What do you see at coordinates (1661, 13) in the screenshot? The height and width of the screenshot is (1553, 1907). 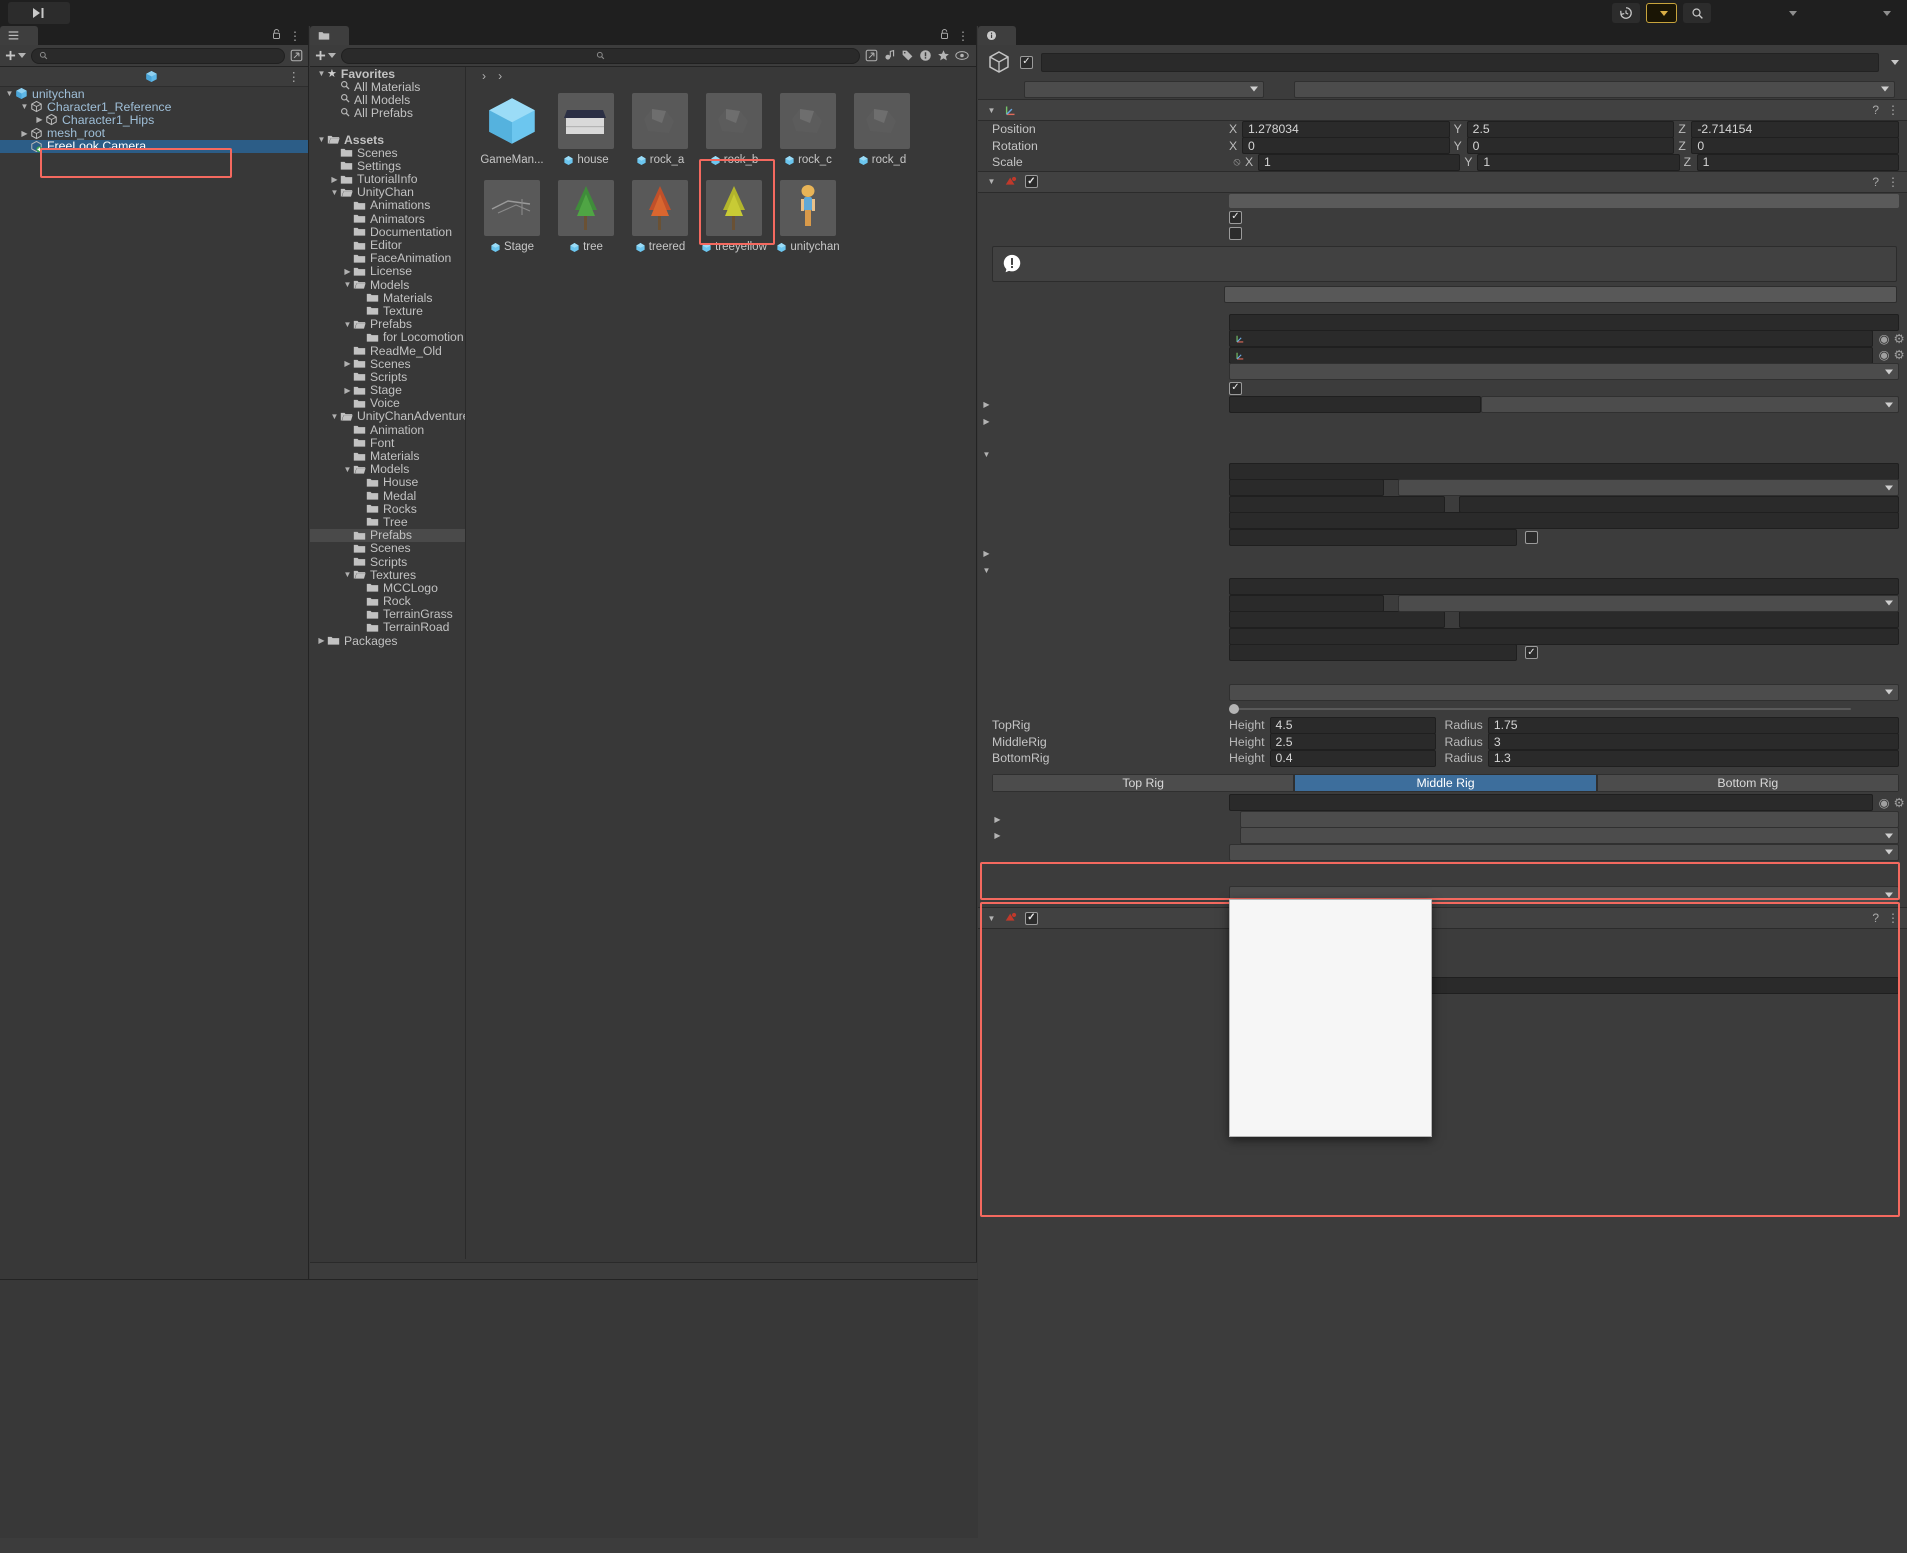 I see `experimental-packages-badge` at bounding box center [1661, 13].